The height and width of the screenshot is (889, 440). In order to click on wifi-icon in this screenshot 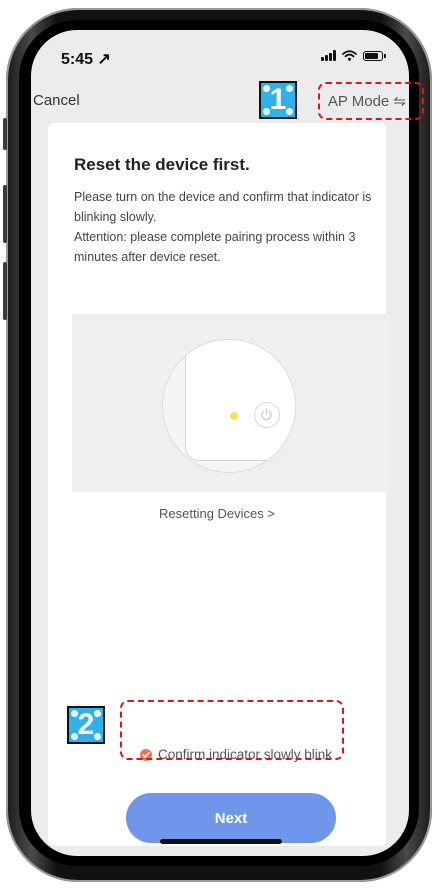, I will do `click(349, 55)`.